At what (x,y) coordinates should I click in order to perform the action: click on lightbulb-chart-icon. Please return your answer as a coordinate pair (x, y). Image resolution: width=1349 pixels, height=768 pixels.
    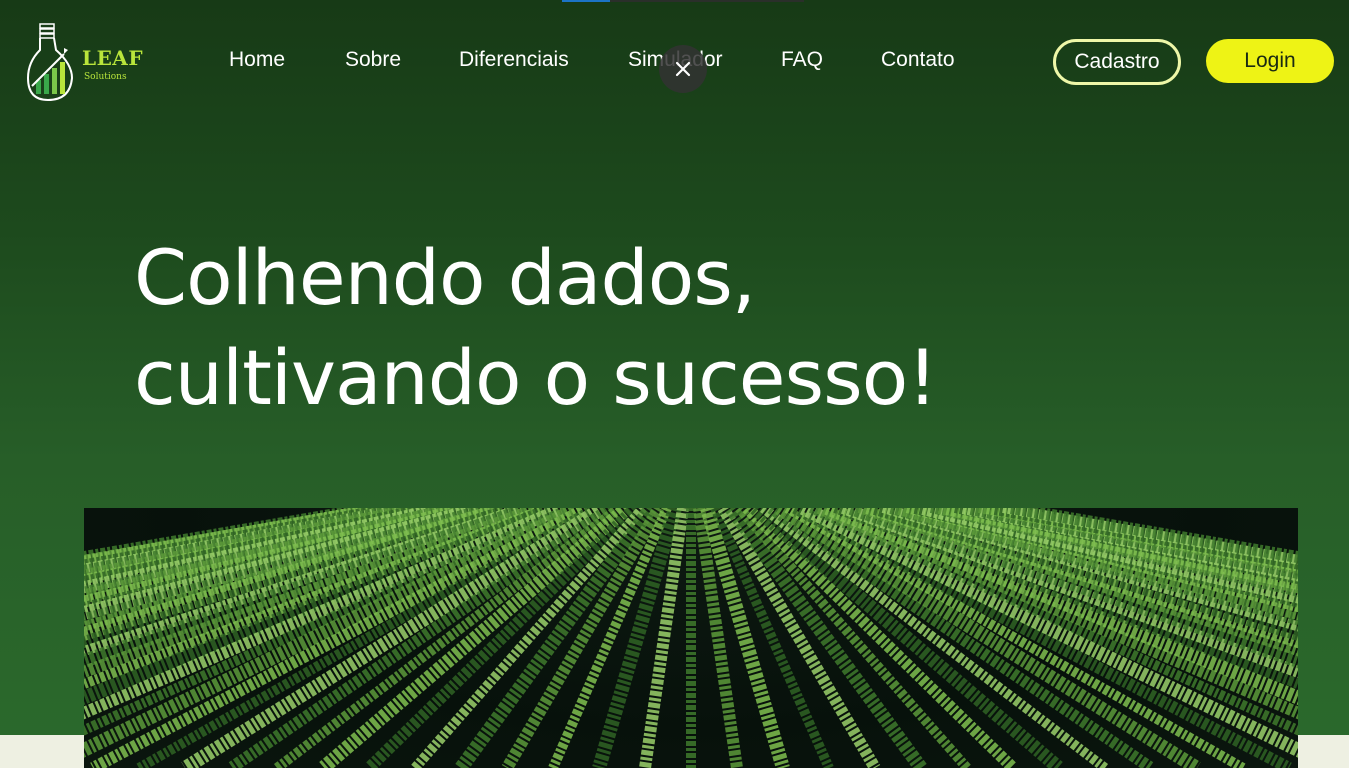
    Looking at the image, I should click on (50, 62).